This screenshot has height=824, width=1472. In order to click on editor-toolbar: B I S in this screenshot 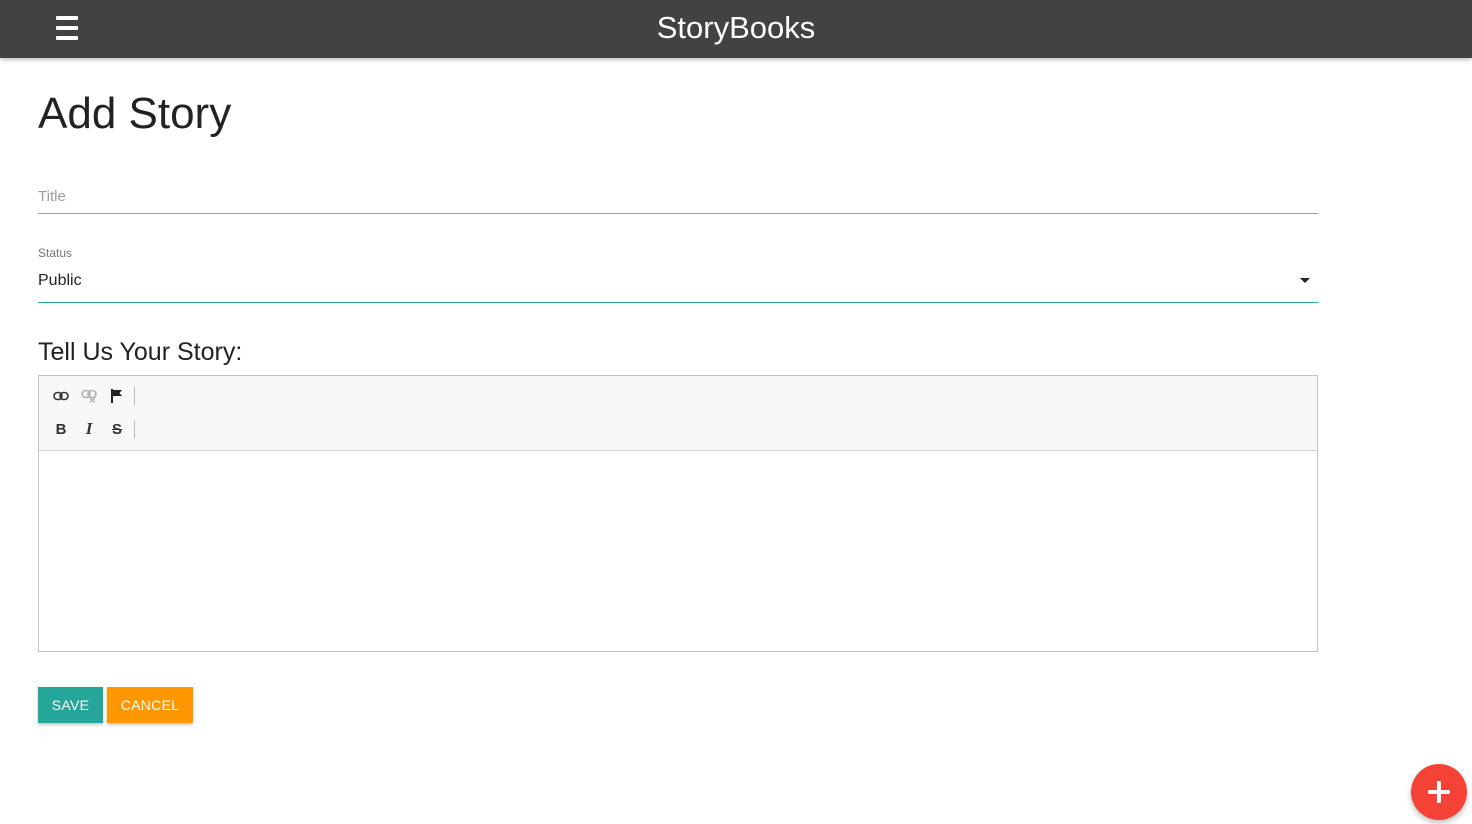, I will do `click(678, 413)`.